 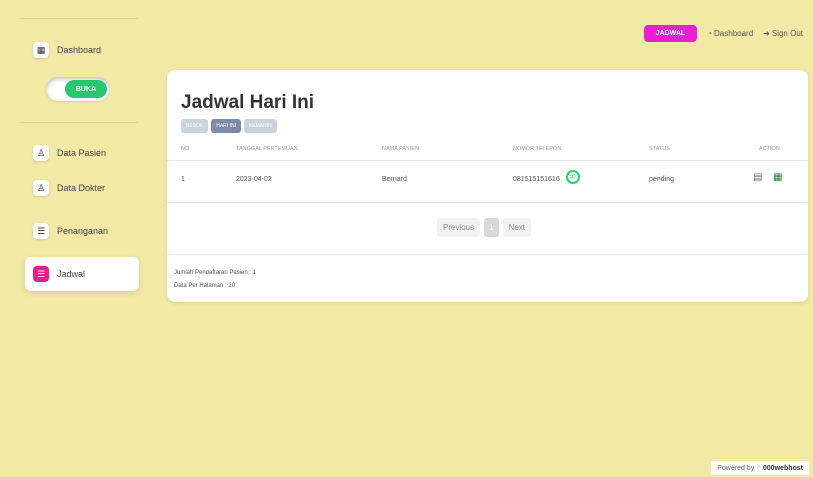 I want to click on sidebar-item-data-dokter: ♙ Data Dokter, so click(x=82, y=188).